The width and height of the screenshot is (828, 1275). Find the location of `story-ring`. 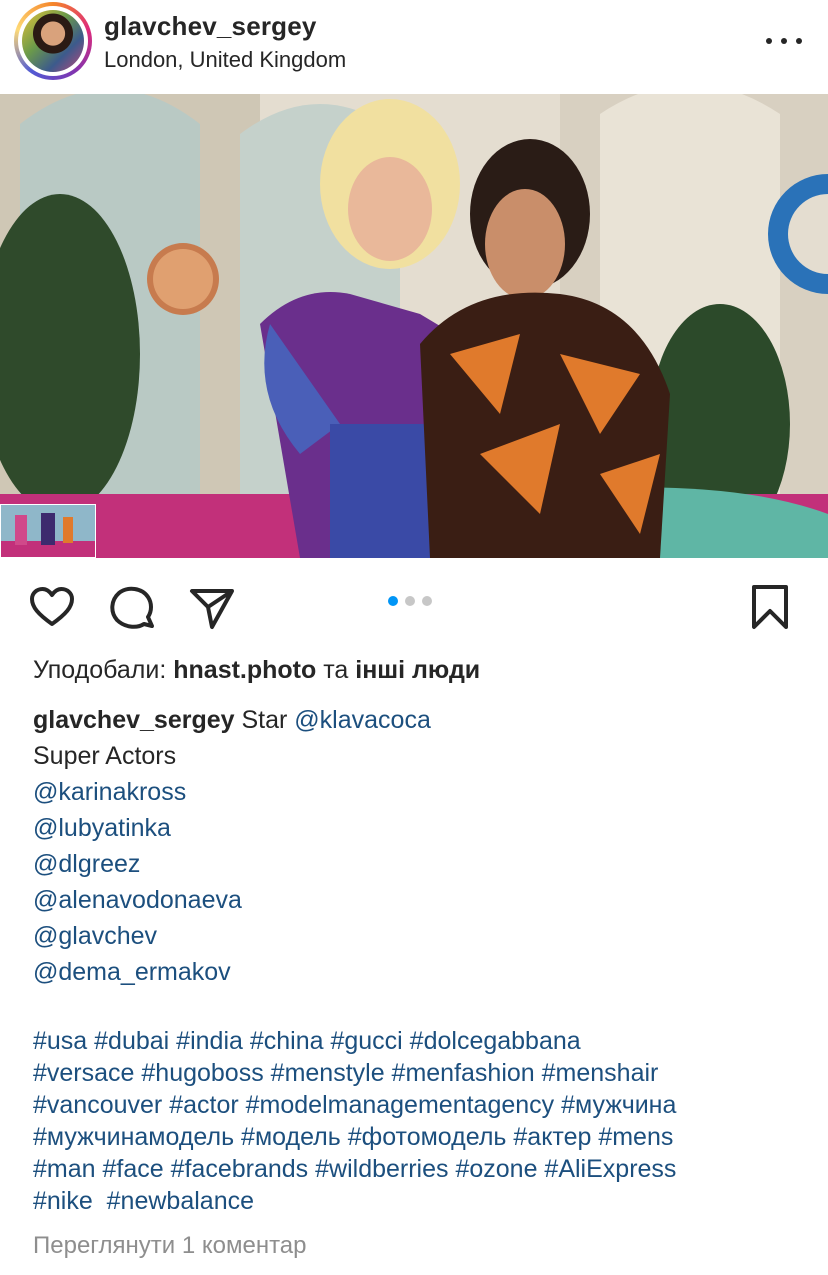

story-ring is located at coordinates (53, 41).